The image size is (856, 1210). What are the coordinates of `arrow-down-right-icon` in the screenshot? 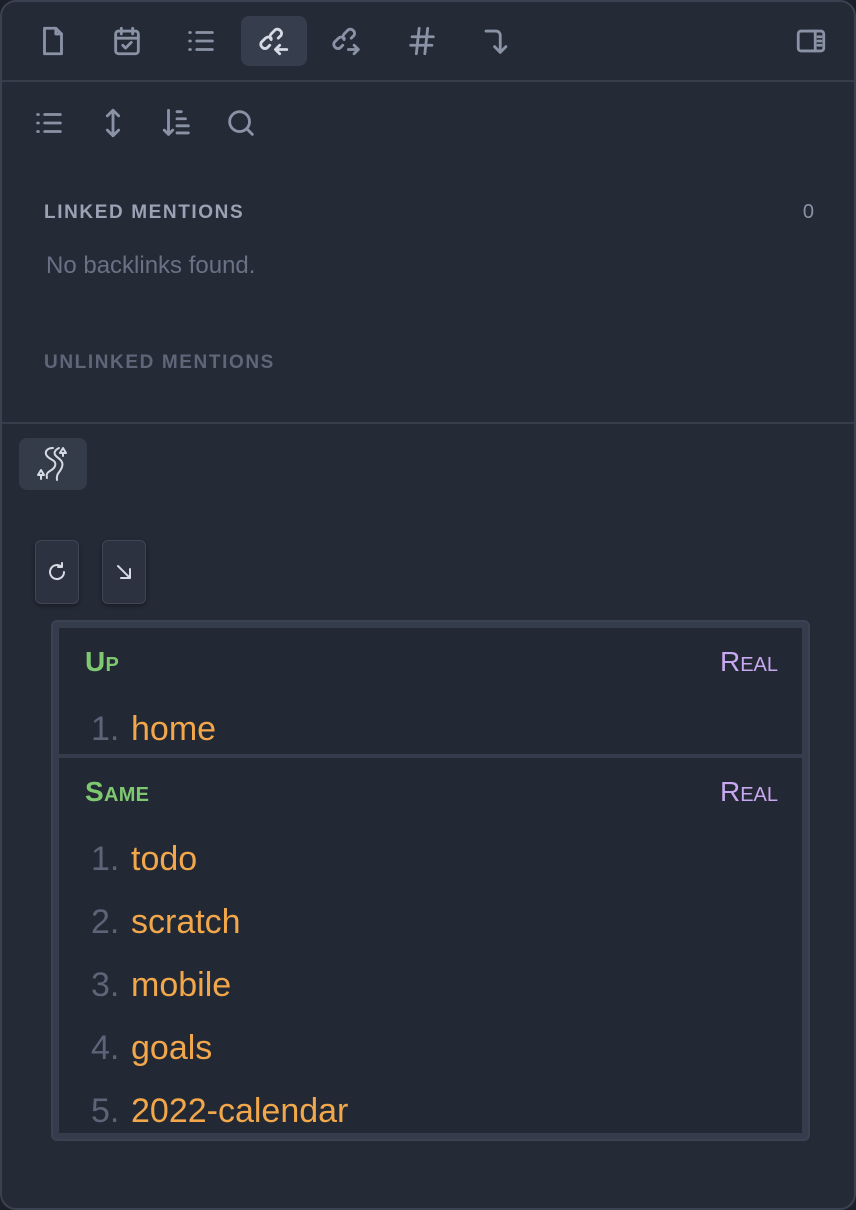 It's located at (124, 572).